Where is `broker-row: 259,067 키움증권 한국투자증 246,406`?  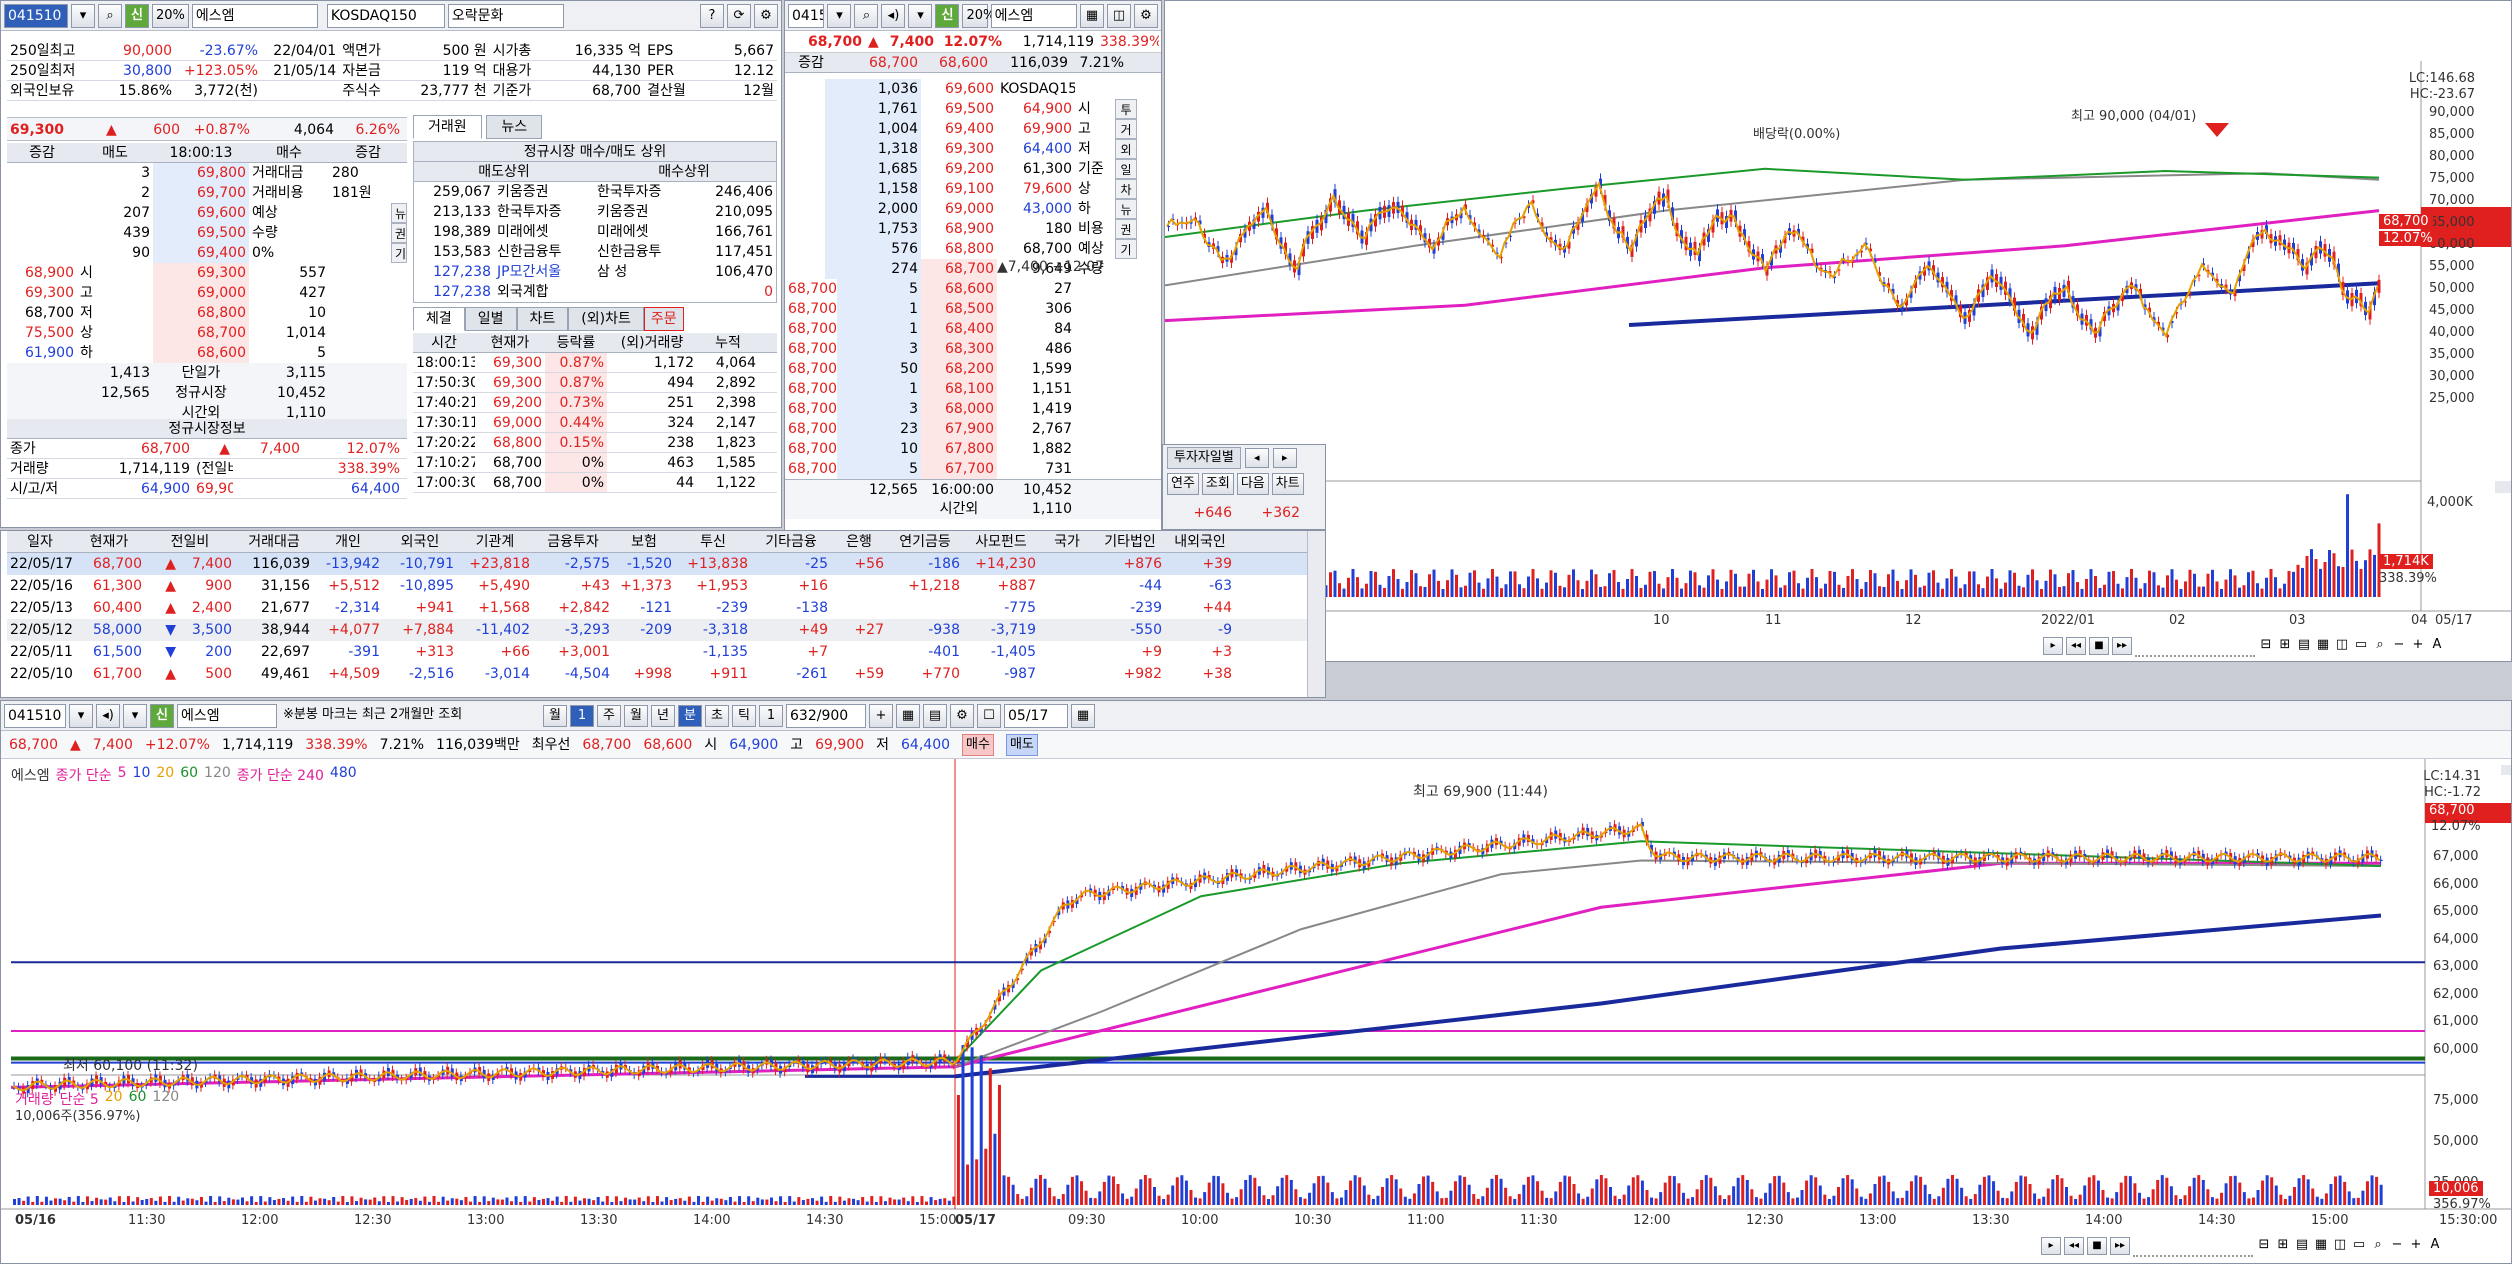 broker-row: 259,067 키움증권 한국투자증 246,406 is located at coordinates (595, 192).